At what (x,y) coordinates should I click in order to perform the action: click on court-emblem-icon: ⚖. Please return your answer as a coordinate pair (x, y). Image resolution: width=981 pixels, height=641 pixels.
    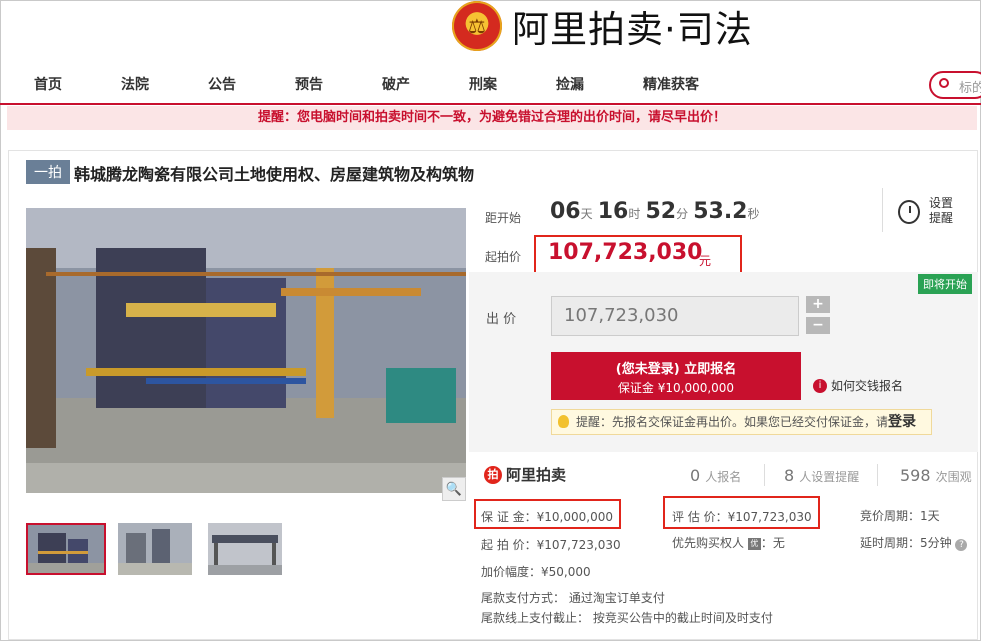
    Looking at the image, I should click on (477, 26).